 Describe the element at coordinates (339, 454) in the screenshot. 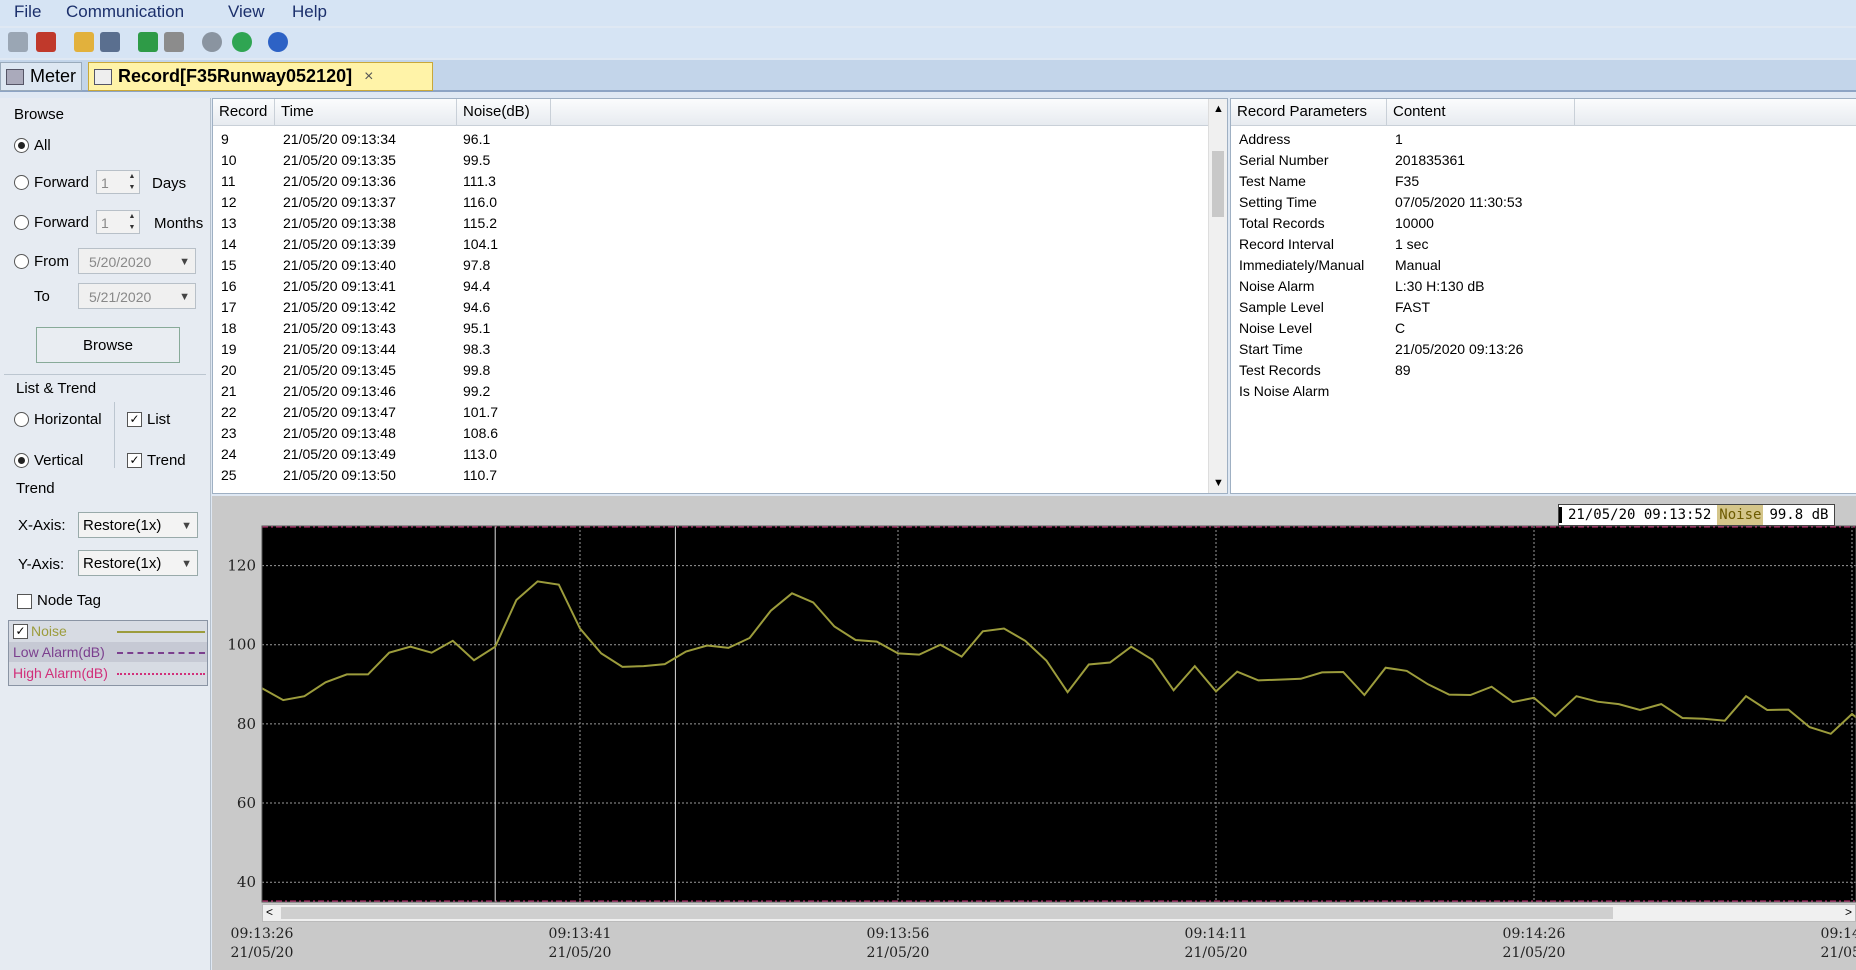

I see `time-cell: 21/05/20 09:13:49` at that location.